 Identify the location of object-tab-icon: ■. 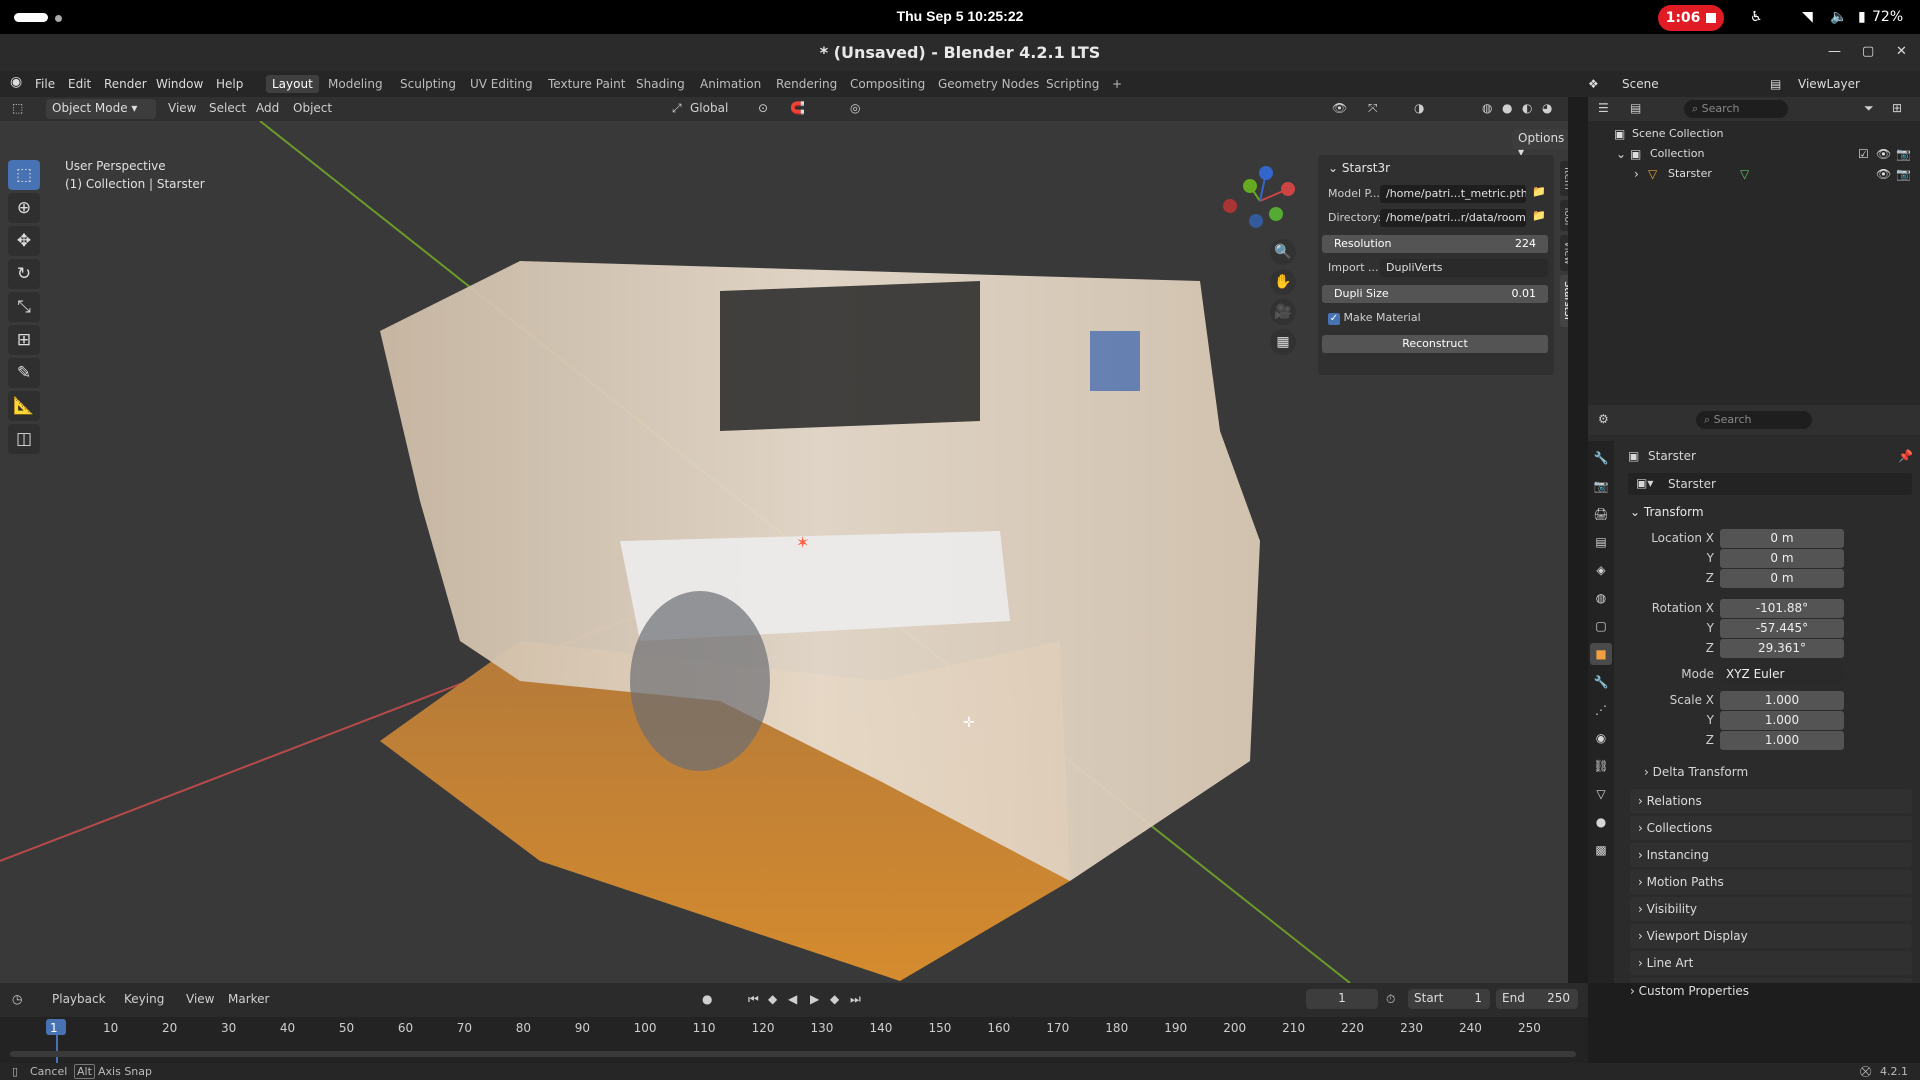
(1601, 654).